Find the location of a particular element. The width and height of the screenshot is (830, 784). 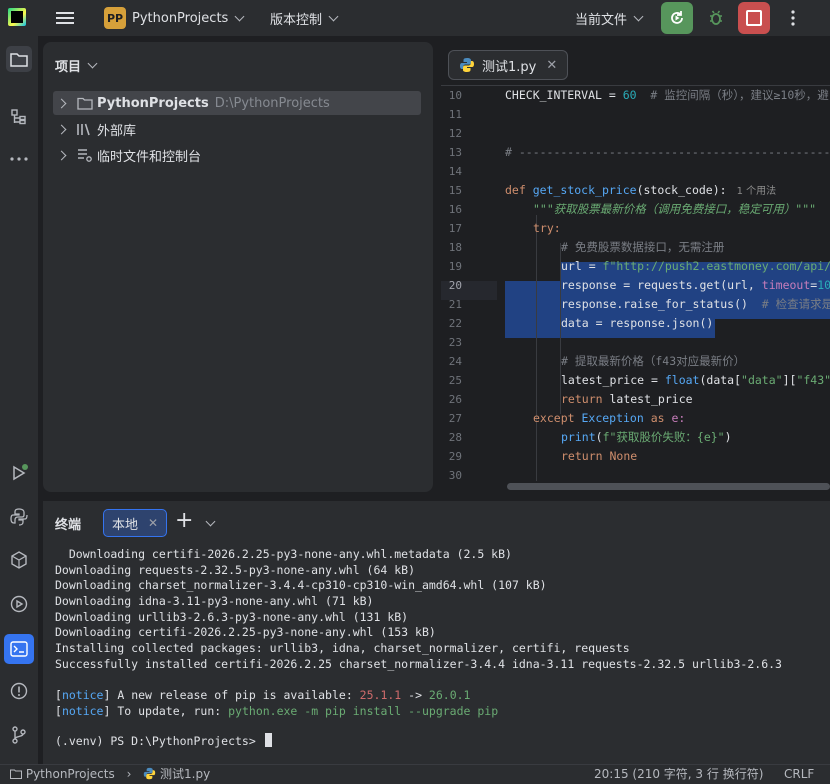

code-line-16: """获取股票最新价格（调用免费接口，稳定可用）""" is located at coordinates (675, 209).